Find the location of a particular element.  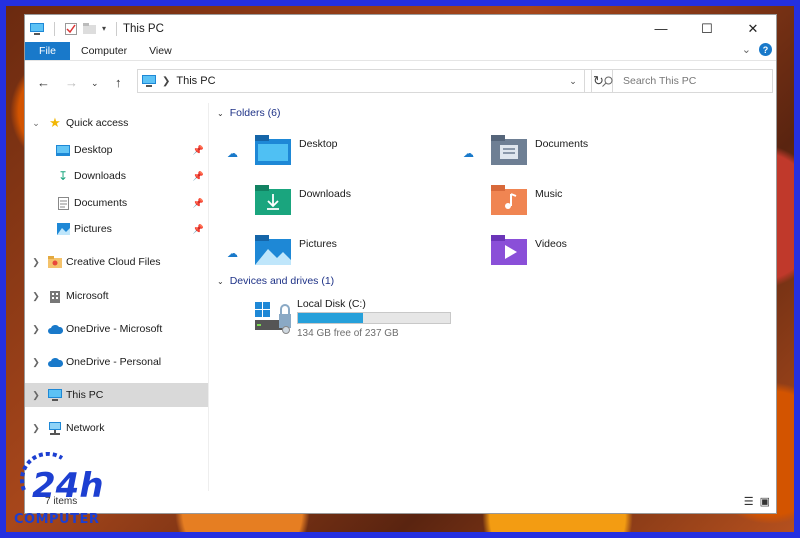

navigation-bar: ← → ⌄ ↑ ❯ This PC ⌄ ↻ Search This PC is located at coordinates (400, 82).